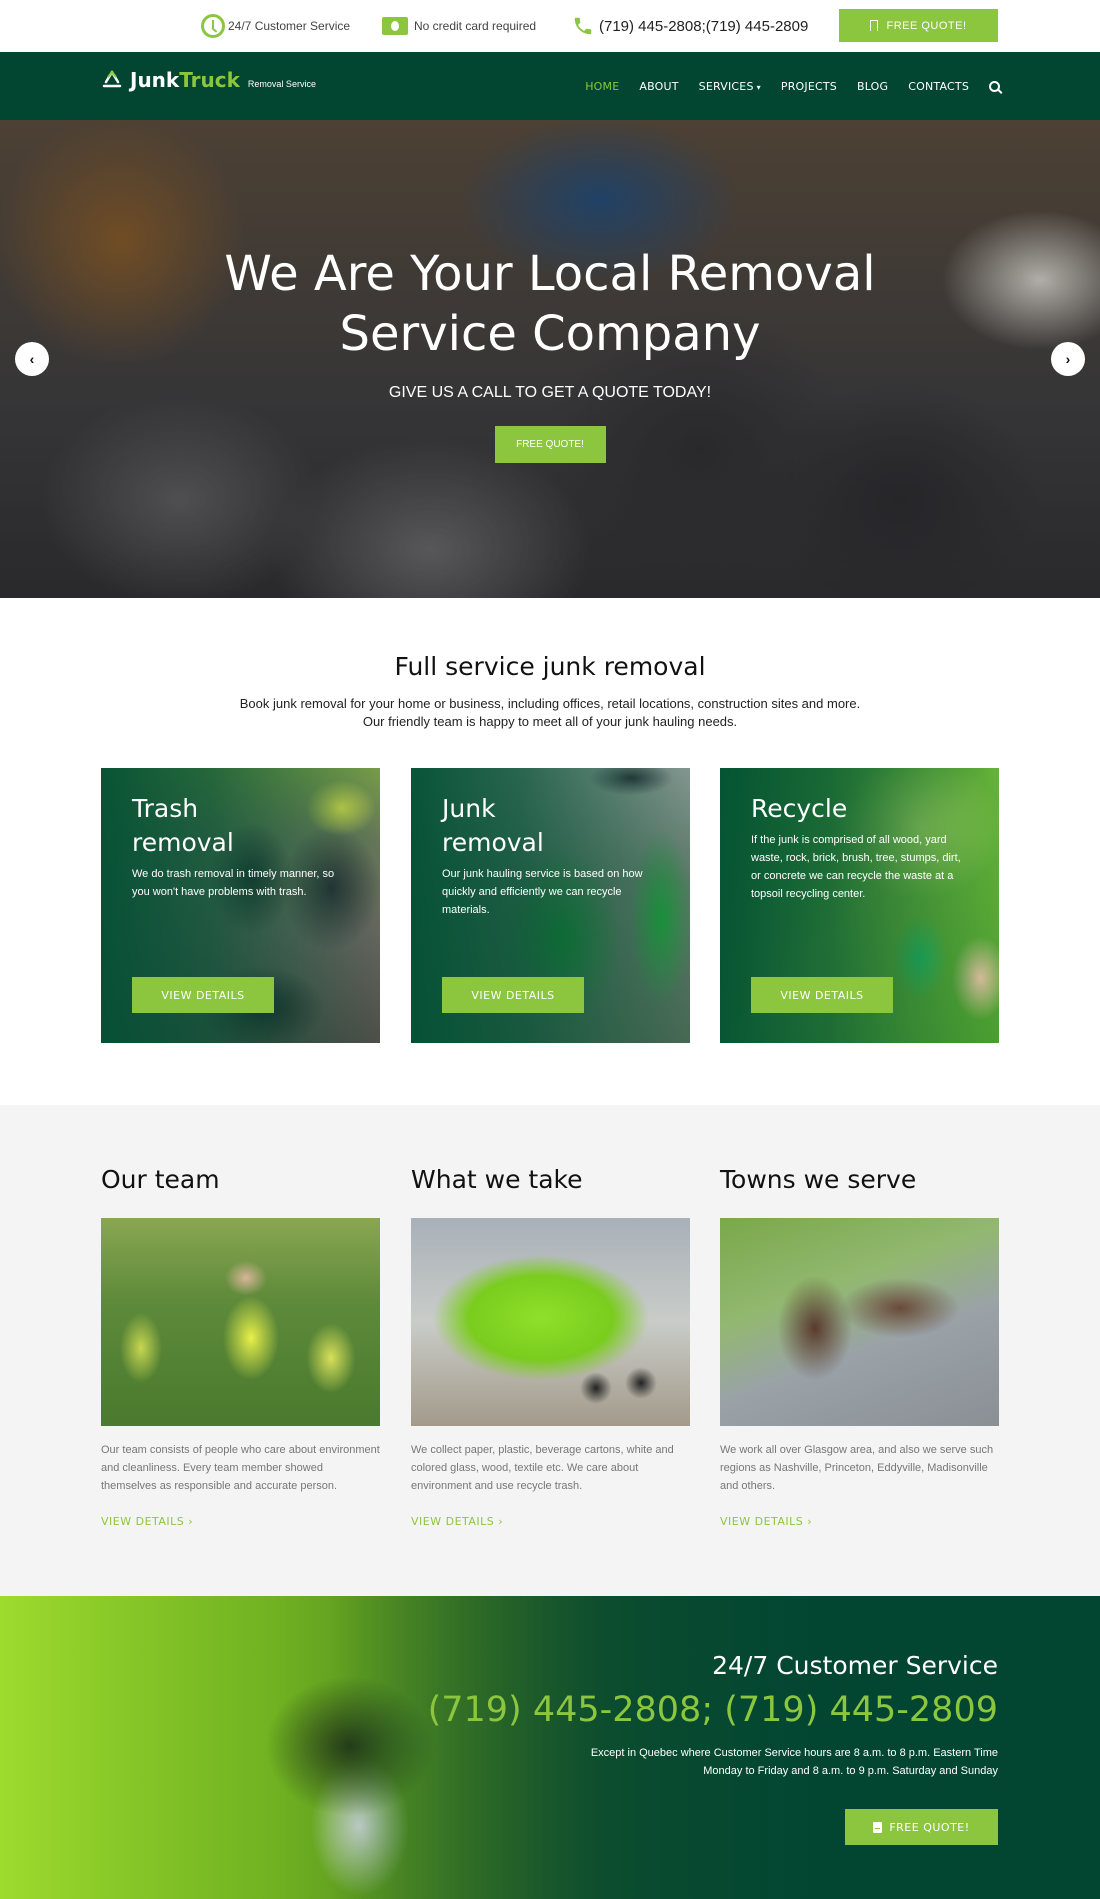 This screenshot has height=1899, width=1100. I want to click on logo-text-truck: Truck, so click(209, 80).